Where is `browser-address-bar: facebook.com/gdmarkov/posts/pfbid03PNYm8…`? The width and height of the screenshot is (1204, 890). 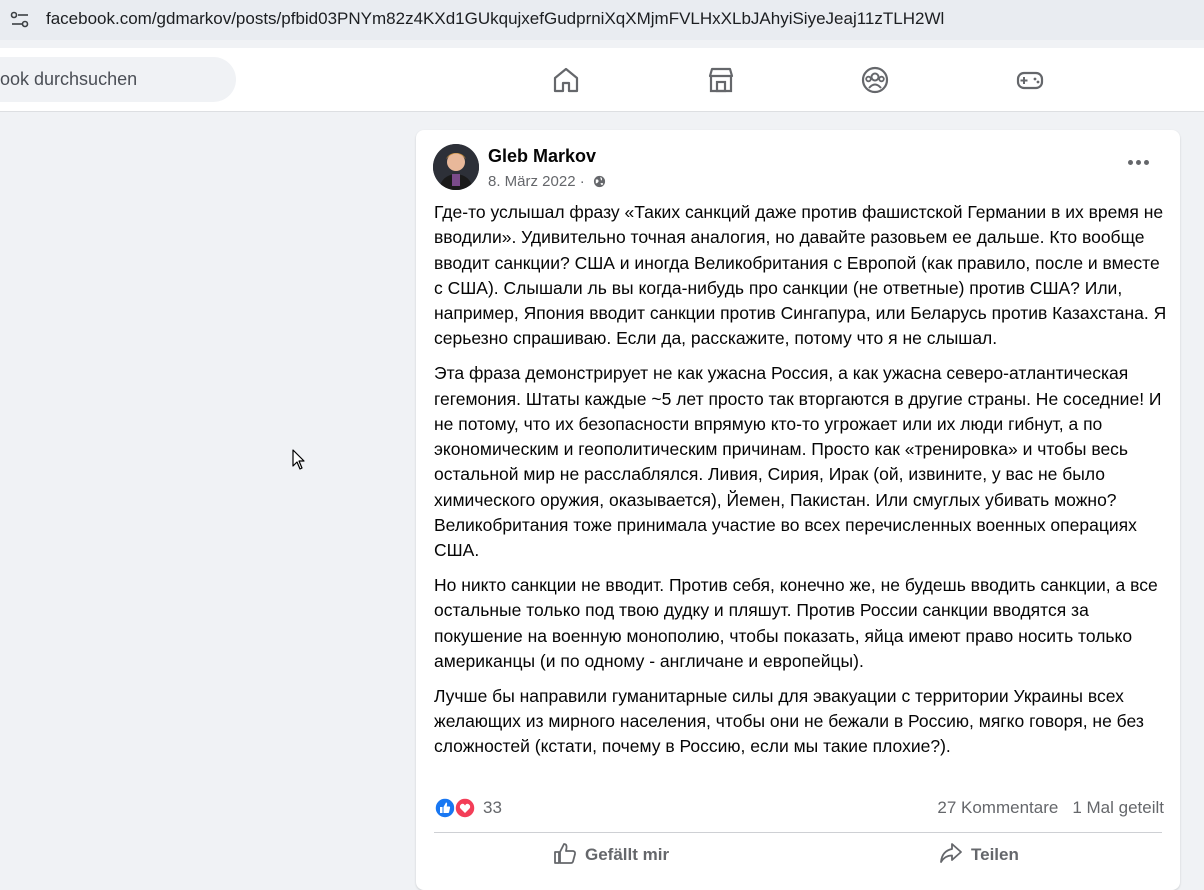 browser-address-bar: facebook.com/gdmarkov/posts/pfbid03PNYm8… is located at coordinates (602, 20).